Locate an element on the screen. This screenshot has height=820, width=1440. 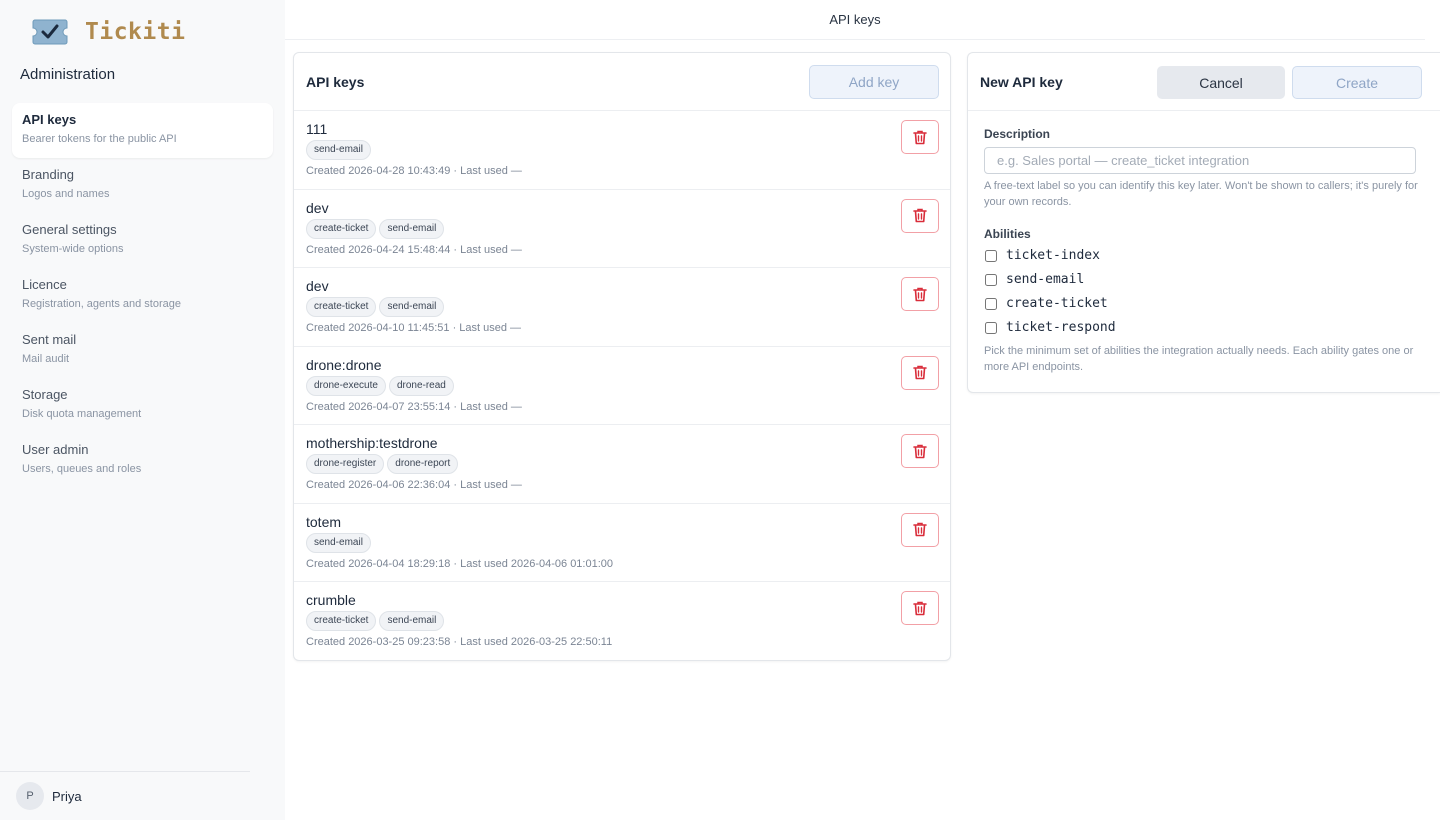
new-api-key-header: New API key Cancel Create is located at coordinates (1204, 82).